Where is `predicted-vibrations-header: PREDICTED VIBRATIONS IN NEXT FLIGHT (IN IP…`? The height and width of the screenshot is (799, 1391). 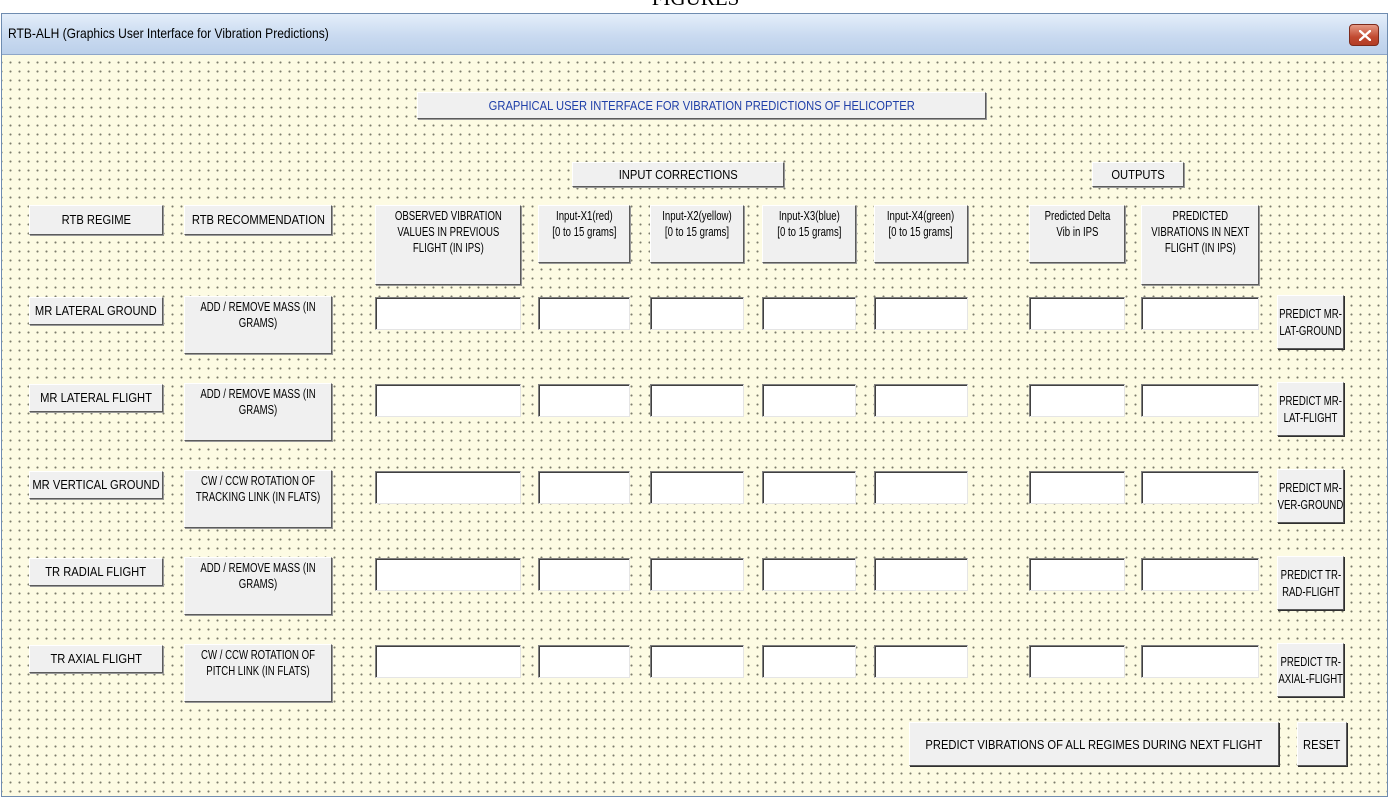 predicted-vibrations-header: PREDICTED VIBRATIONS IN NEXT FLIGHT (IN IP… is located at coordinates (1200, 245).